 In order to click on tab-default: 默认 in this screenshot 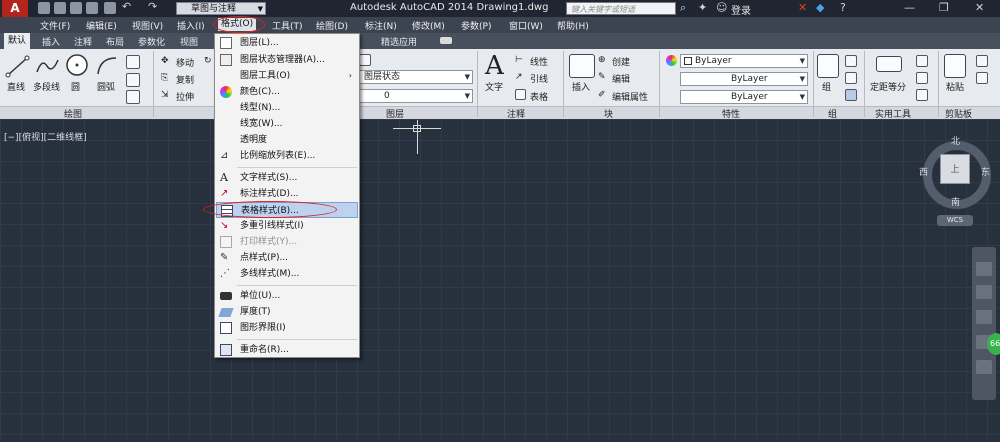, I will do `click(17, 41)`.